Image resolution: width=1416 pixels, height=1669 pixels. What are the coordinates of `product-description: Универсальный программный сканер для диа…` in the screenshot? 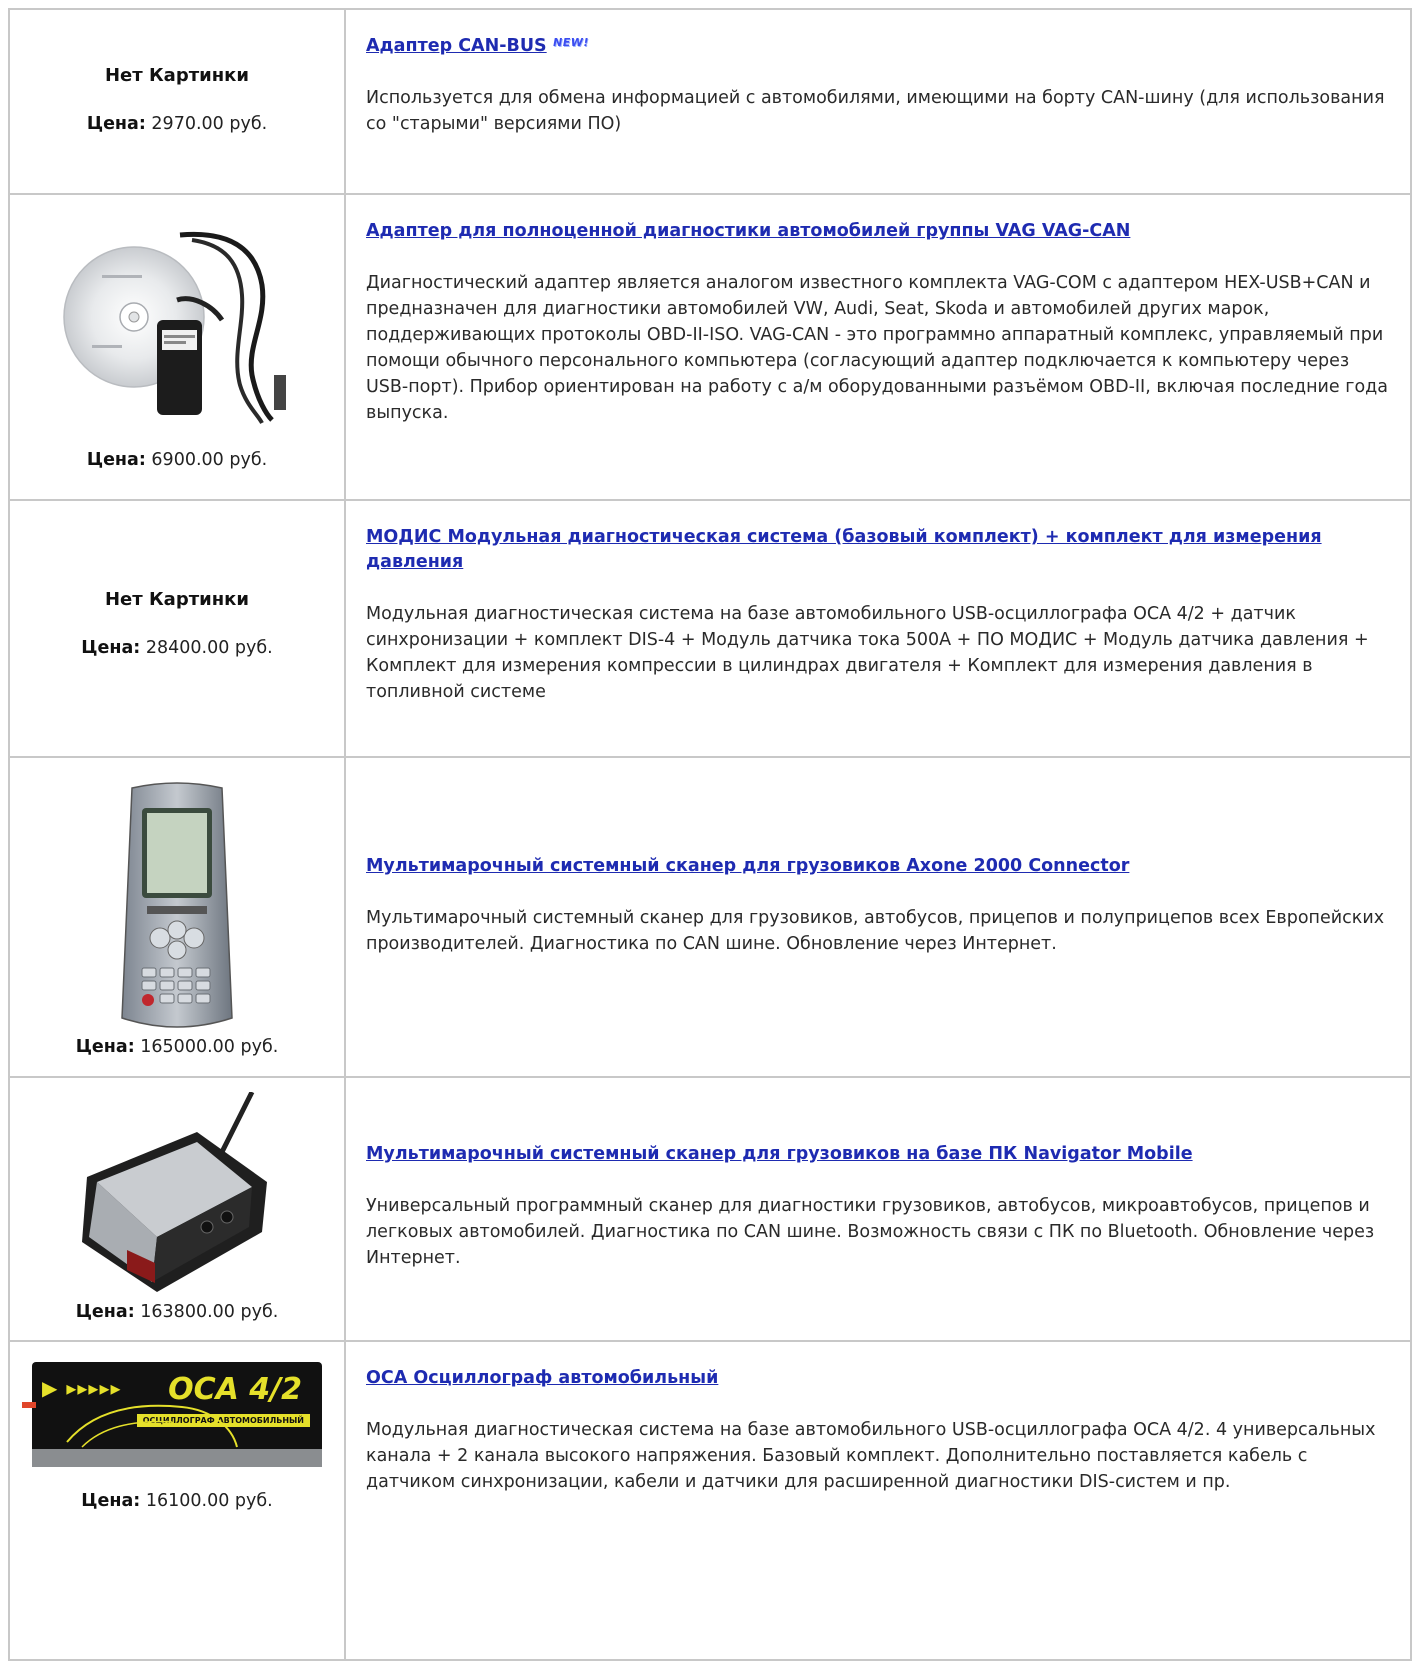 It's located at (870, 1232).